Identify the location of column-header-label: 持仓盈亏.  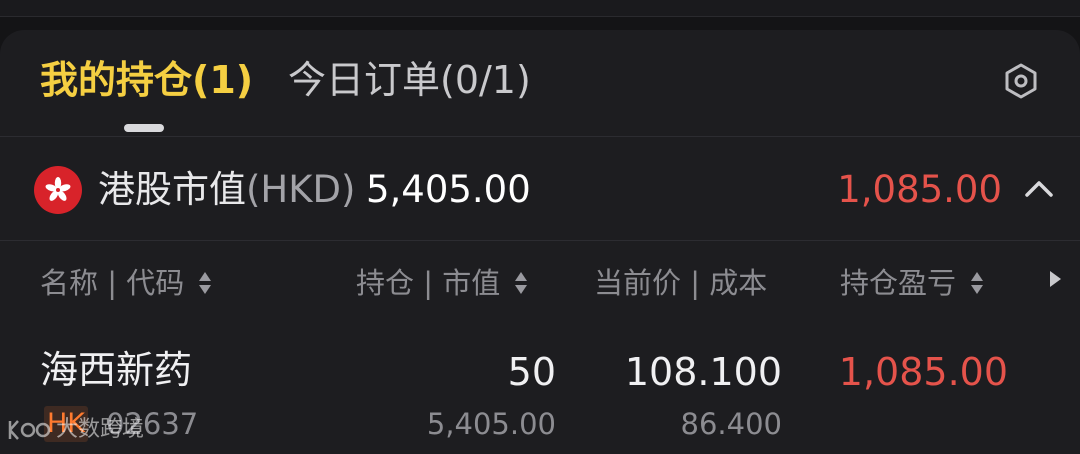
(898, 283).